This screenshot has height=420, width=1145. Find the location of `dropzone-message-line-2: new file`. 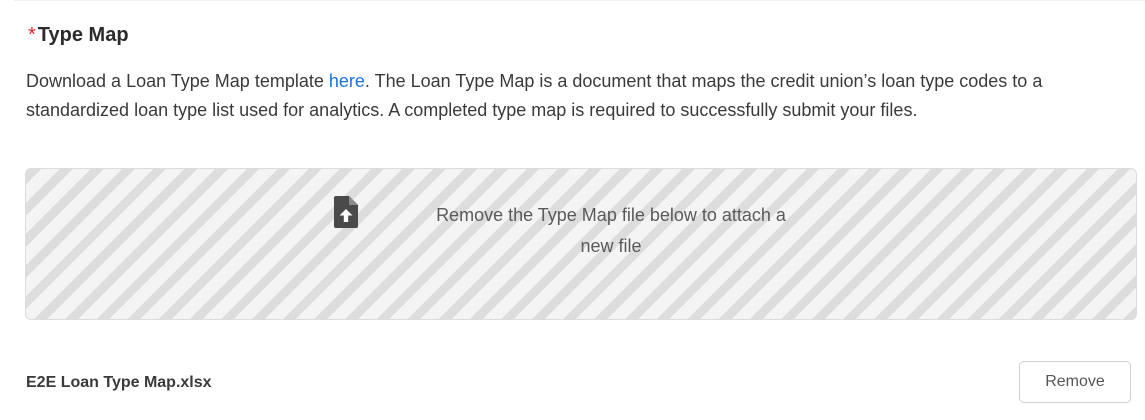

dropzone-message-line-2: new file is located at coordinates (611, 246).